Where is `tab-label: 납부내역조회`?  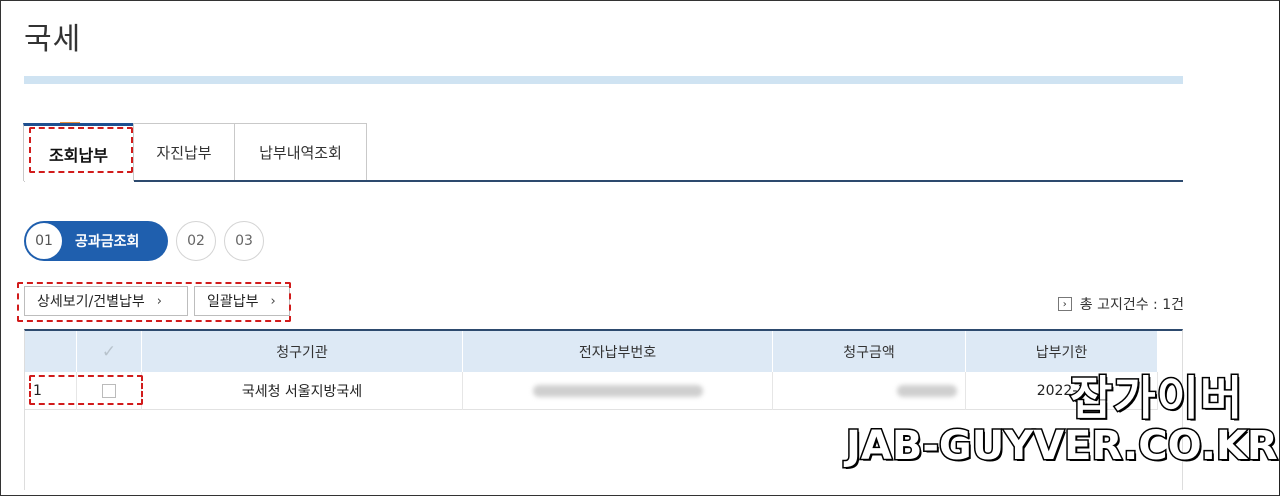
tab-label: 납부내역조회 is located at coordinates (300, 153).